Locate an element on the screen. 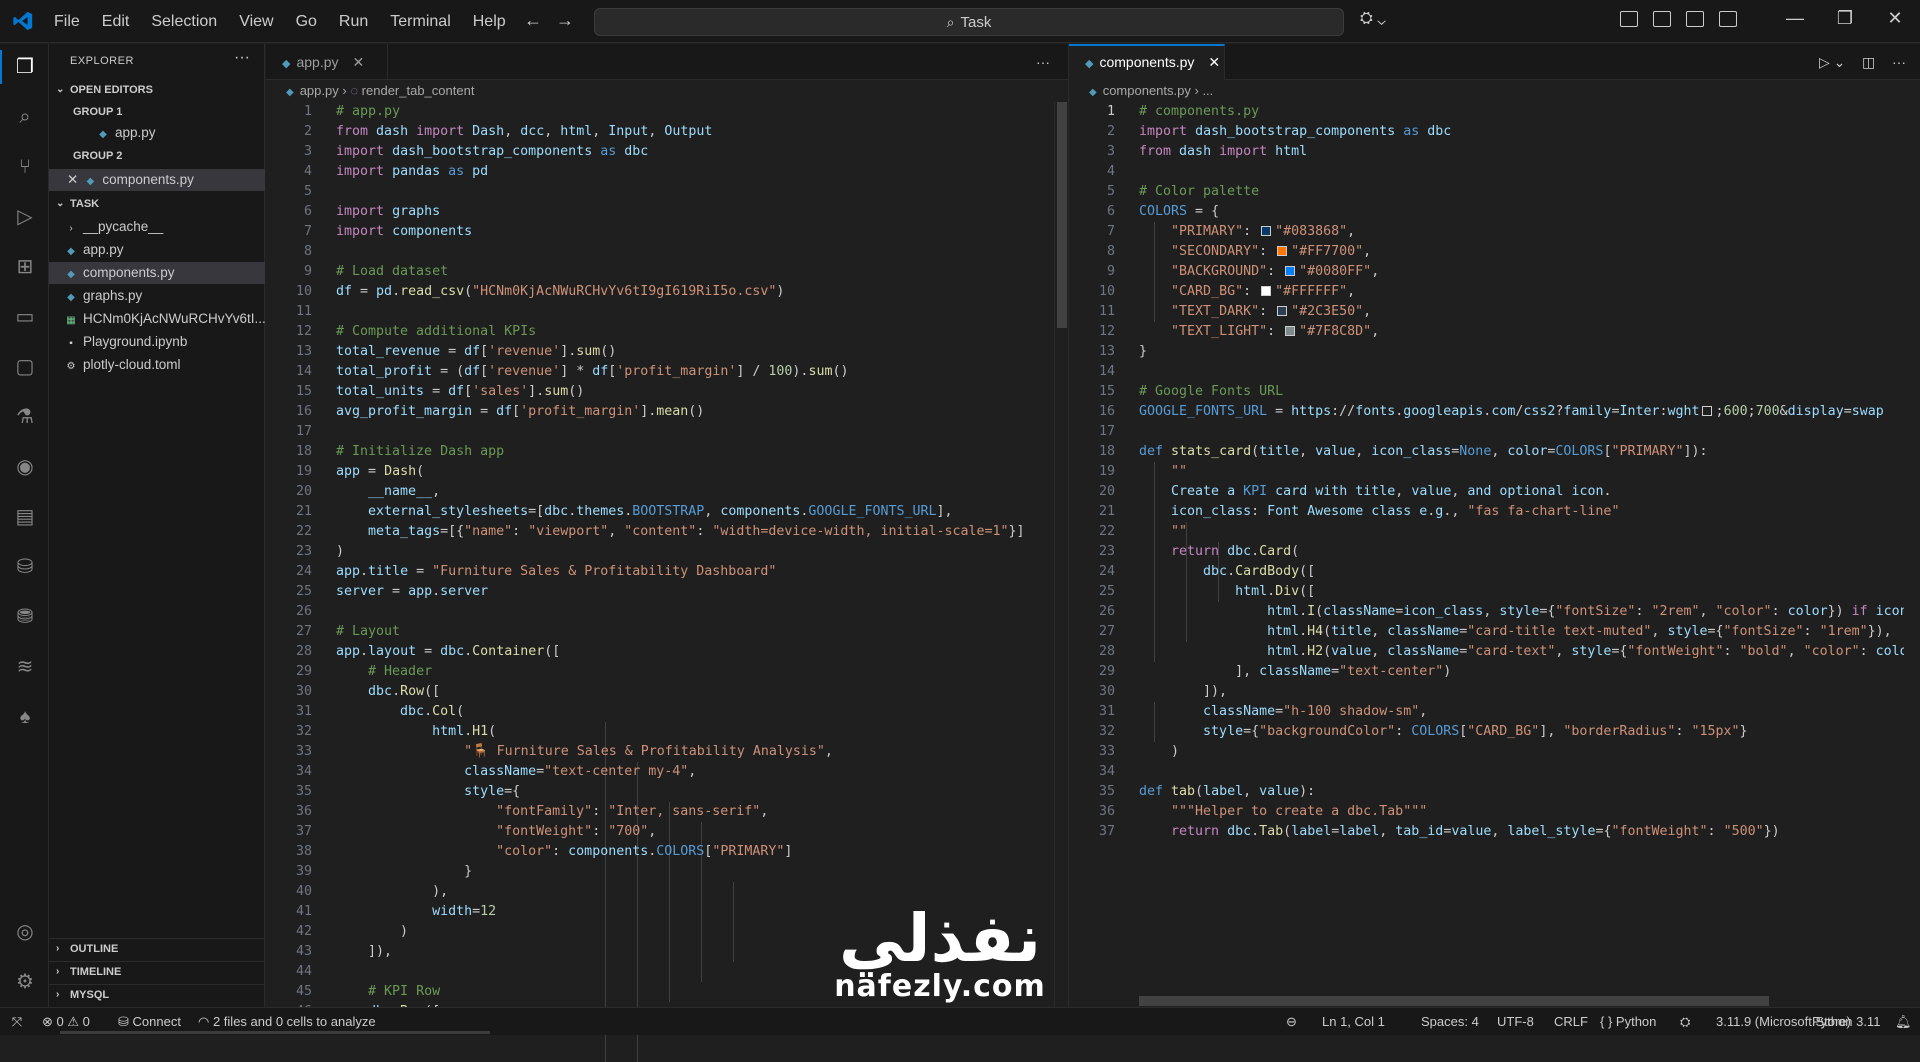 The height and width of the screenshot is (1062, 1920). breadcrumb-symbol: render_tab_content is located at coordinates (418, 90).